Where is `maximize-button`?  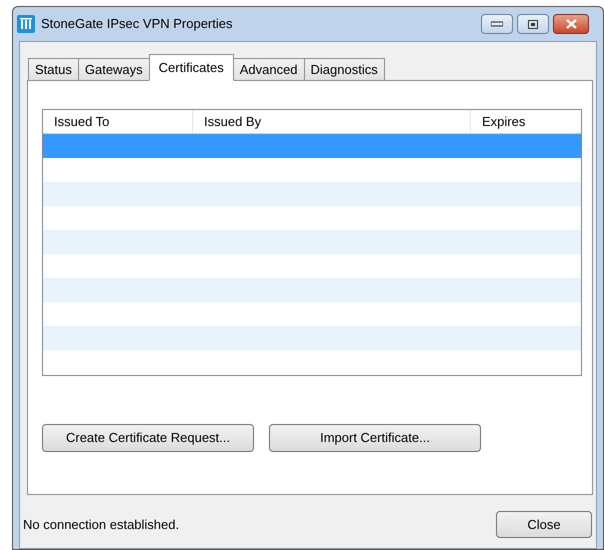 maximize-button is located at coordinates (533, 24).